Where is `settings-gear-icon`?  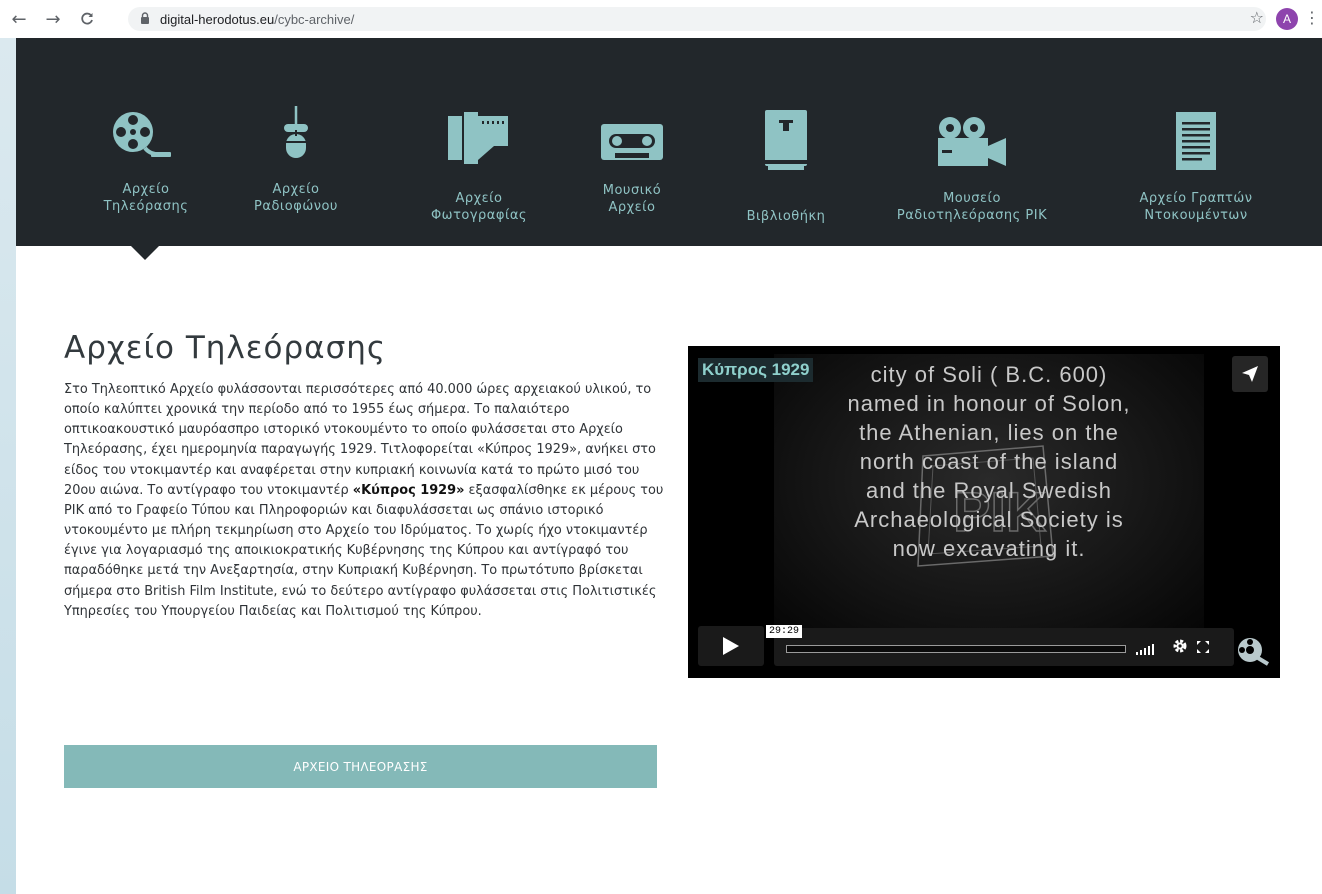
settings-gear-icon is located at coordinates (1180, 648).